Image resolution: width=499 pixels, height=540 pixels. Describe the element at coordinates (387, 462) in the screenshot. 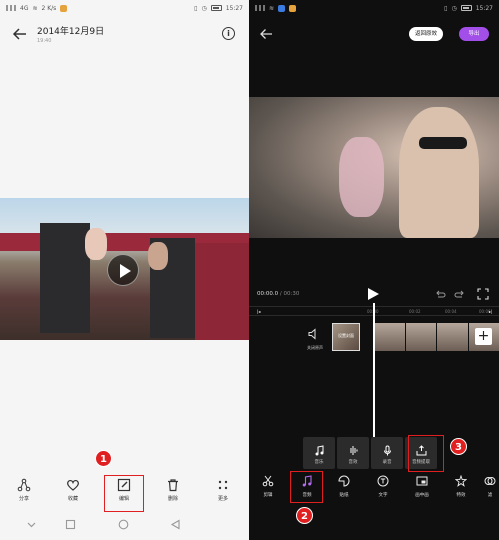

I see `record-label: 录音` at that location.